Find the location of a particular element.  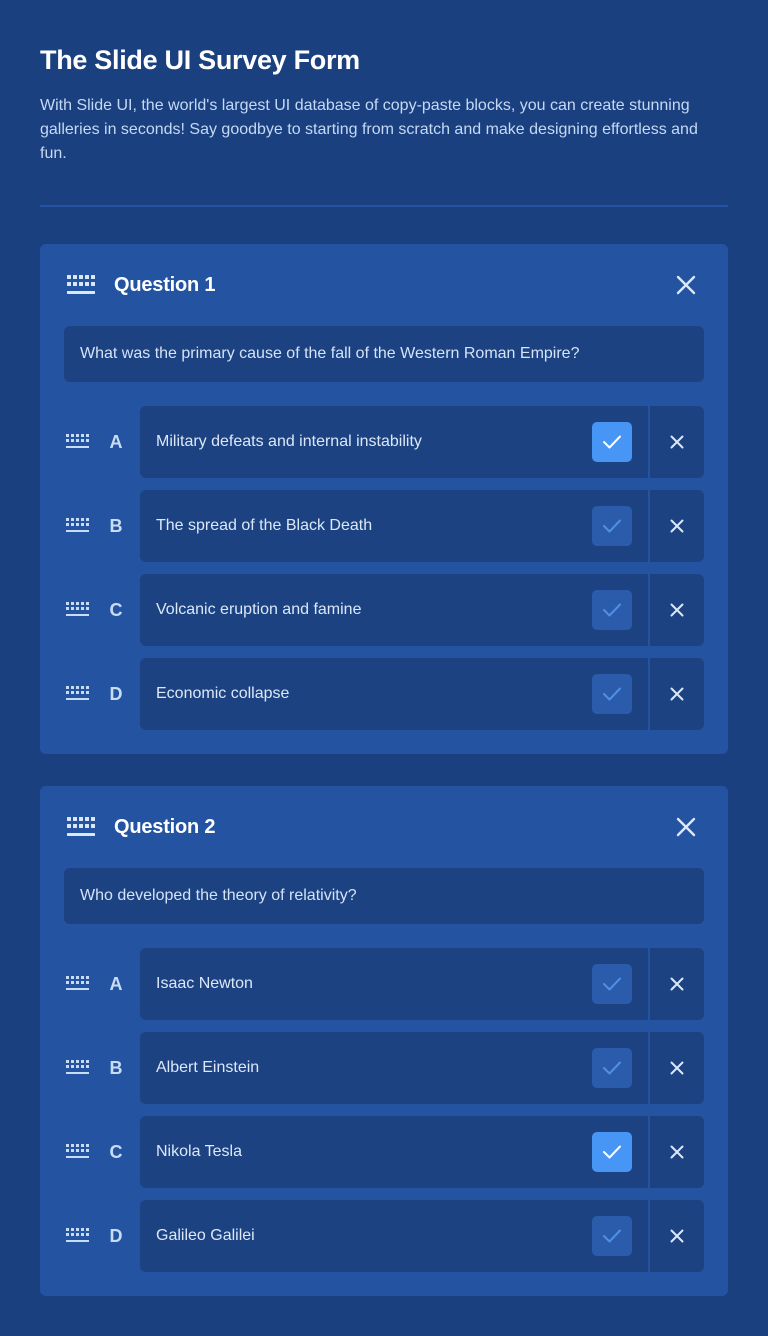

question-header: Question 1 is located at coordinates (384, 285).